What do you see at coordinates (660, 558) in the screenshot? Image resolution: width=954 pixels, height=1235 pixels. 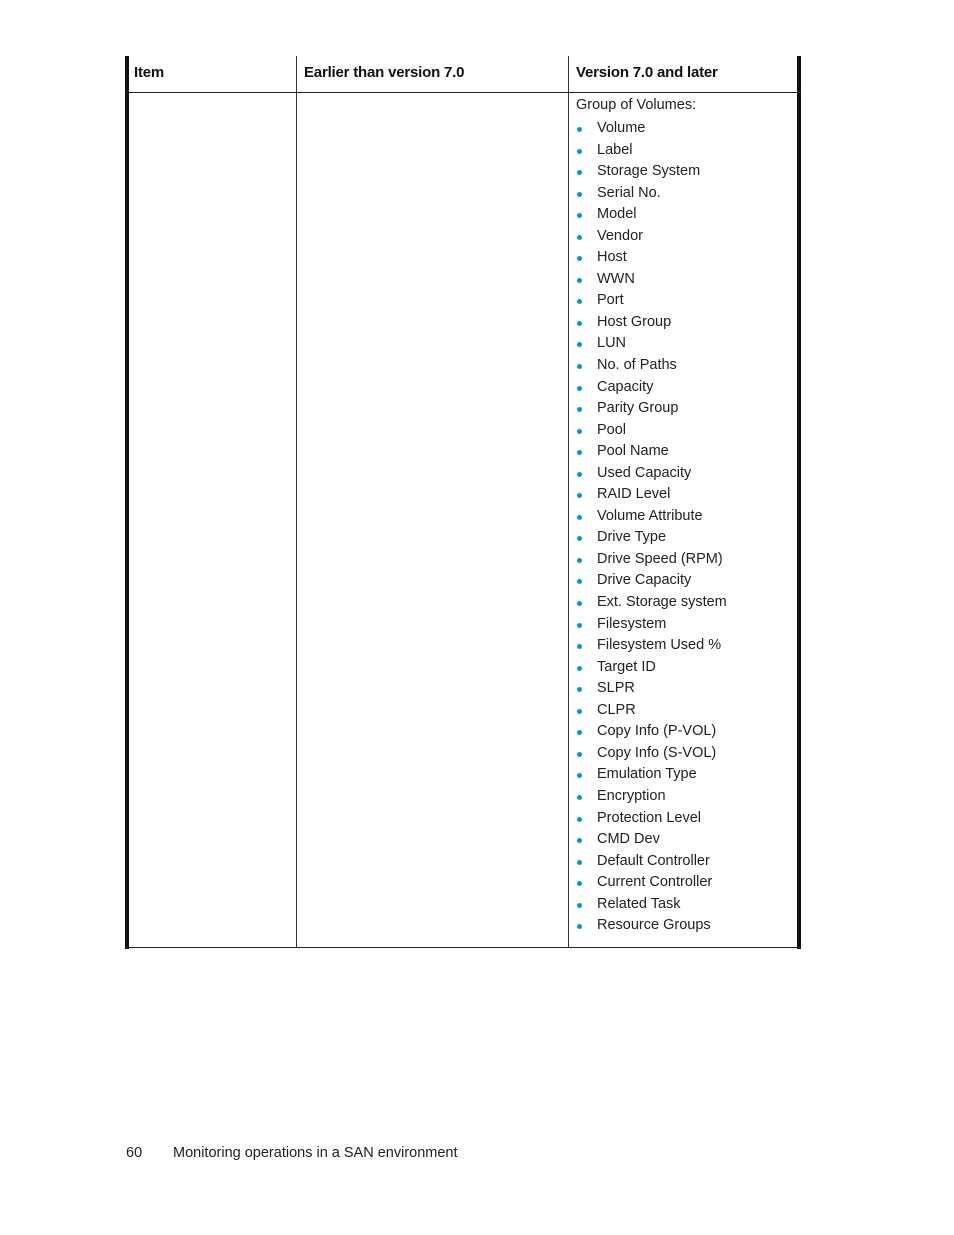 I see `list-item-label: Drive Speed (RPM)` at bounding box center [660, 558].